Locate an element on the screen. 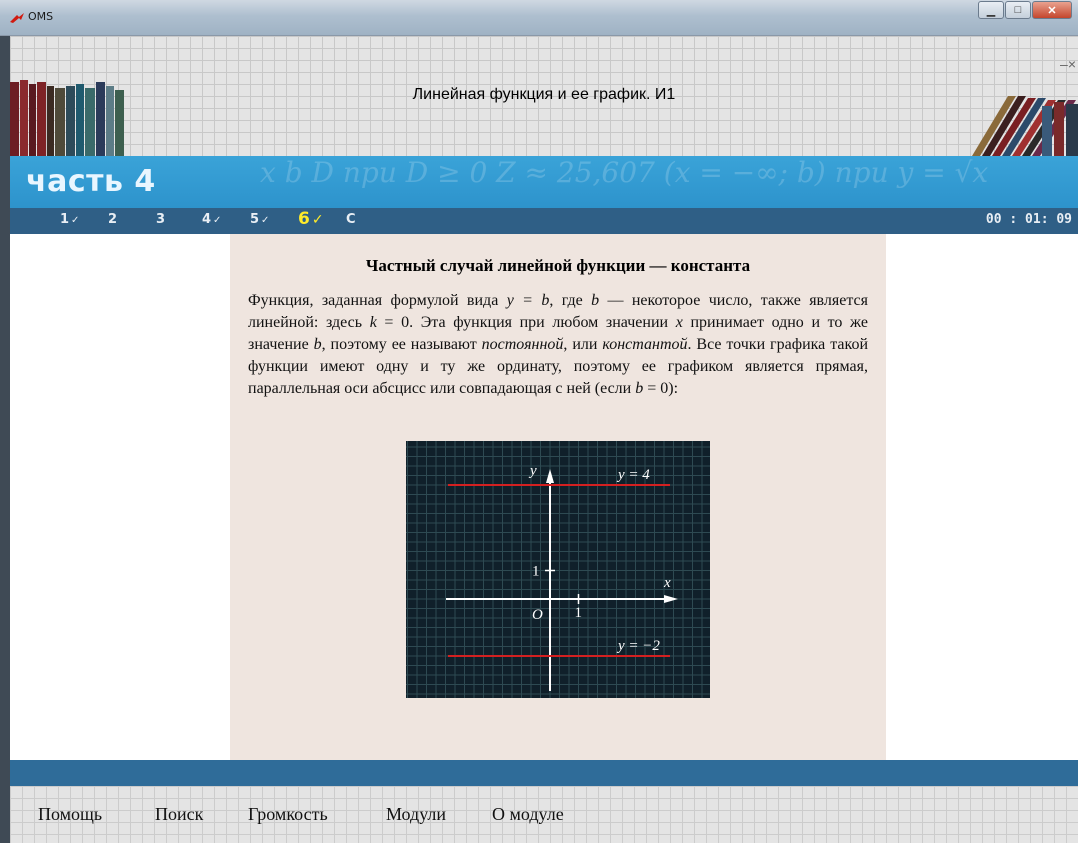 The image size is (1078, 843). constant-function-graph: 1 1 Ox y y = 4 y = −2 is located at coordinates (558, 569).